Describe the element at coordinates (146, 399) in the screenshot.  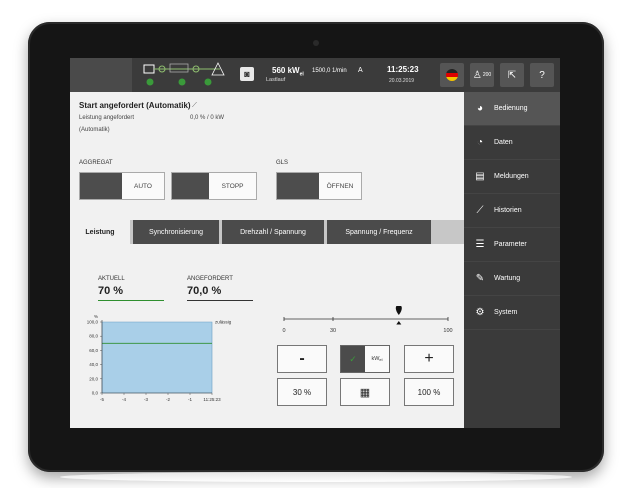
I see `x-tick-label: -3` at that location.